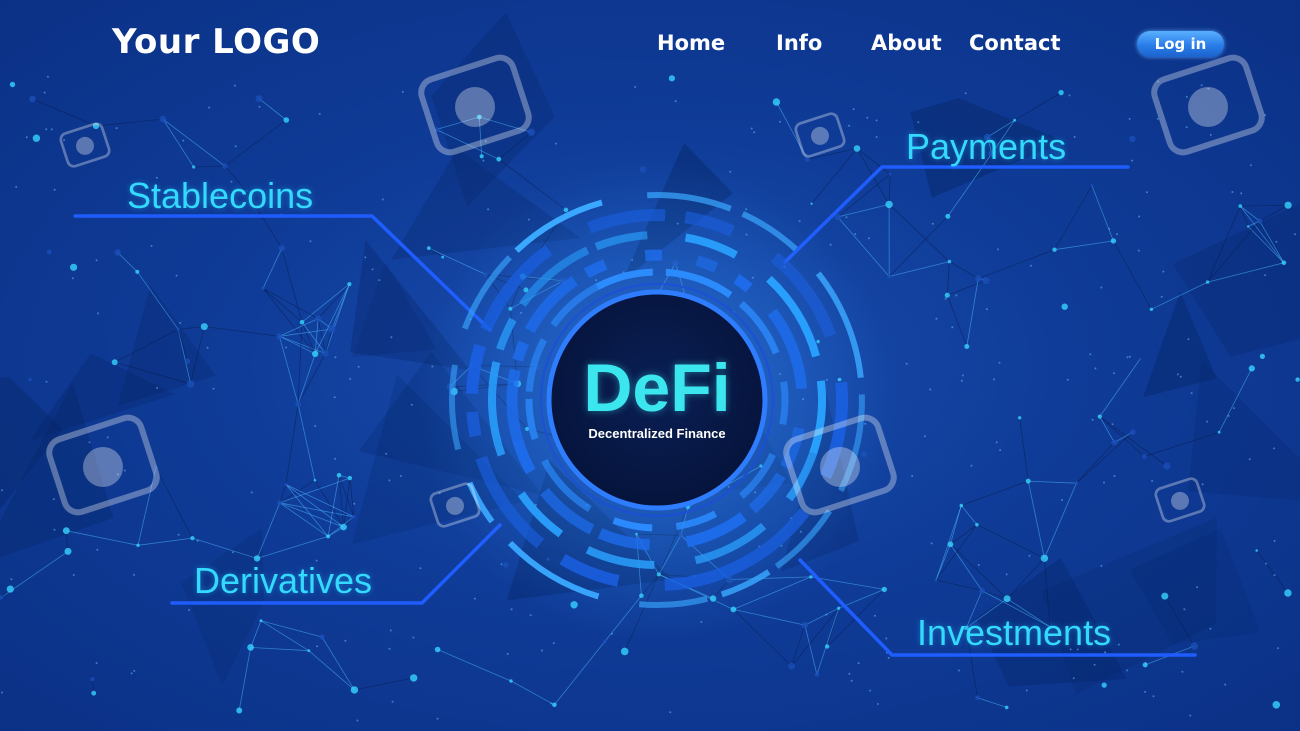 The height and width of the screenshot is (731, 1300). Describe the element at coordinates (691, 43) in the screenshot. I see `nav-home: Home` at that location.